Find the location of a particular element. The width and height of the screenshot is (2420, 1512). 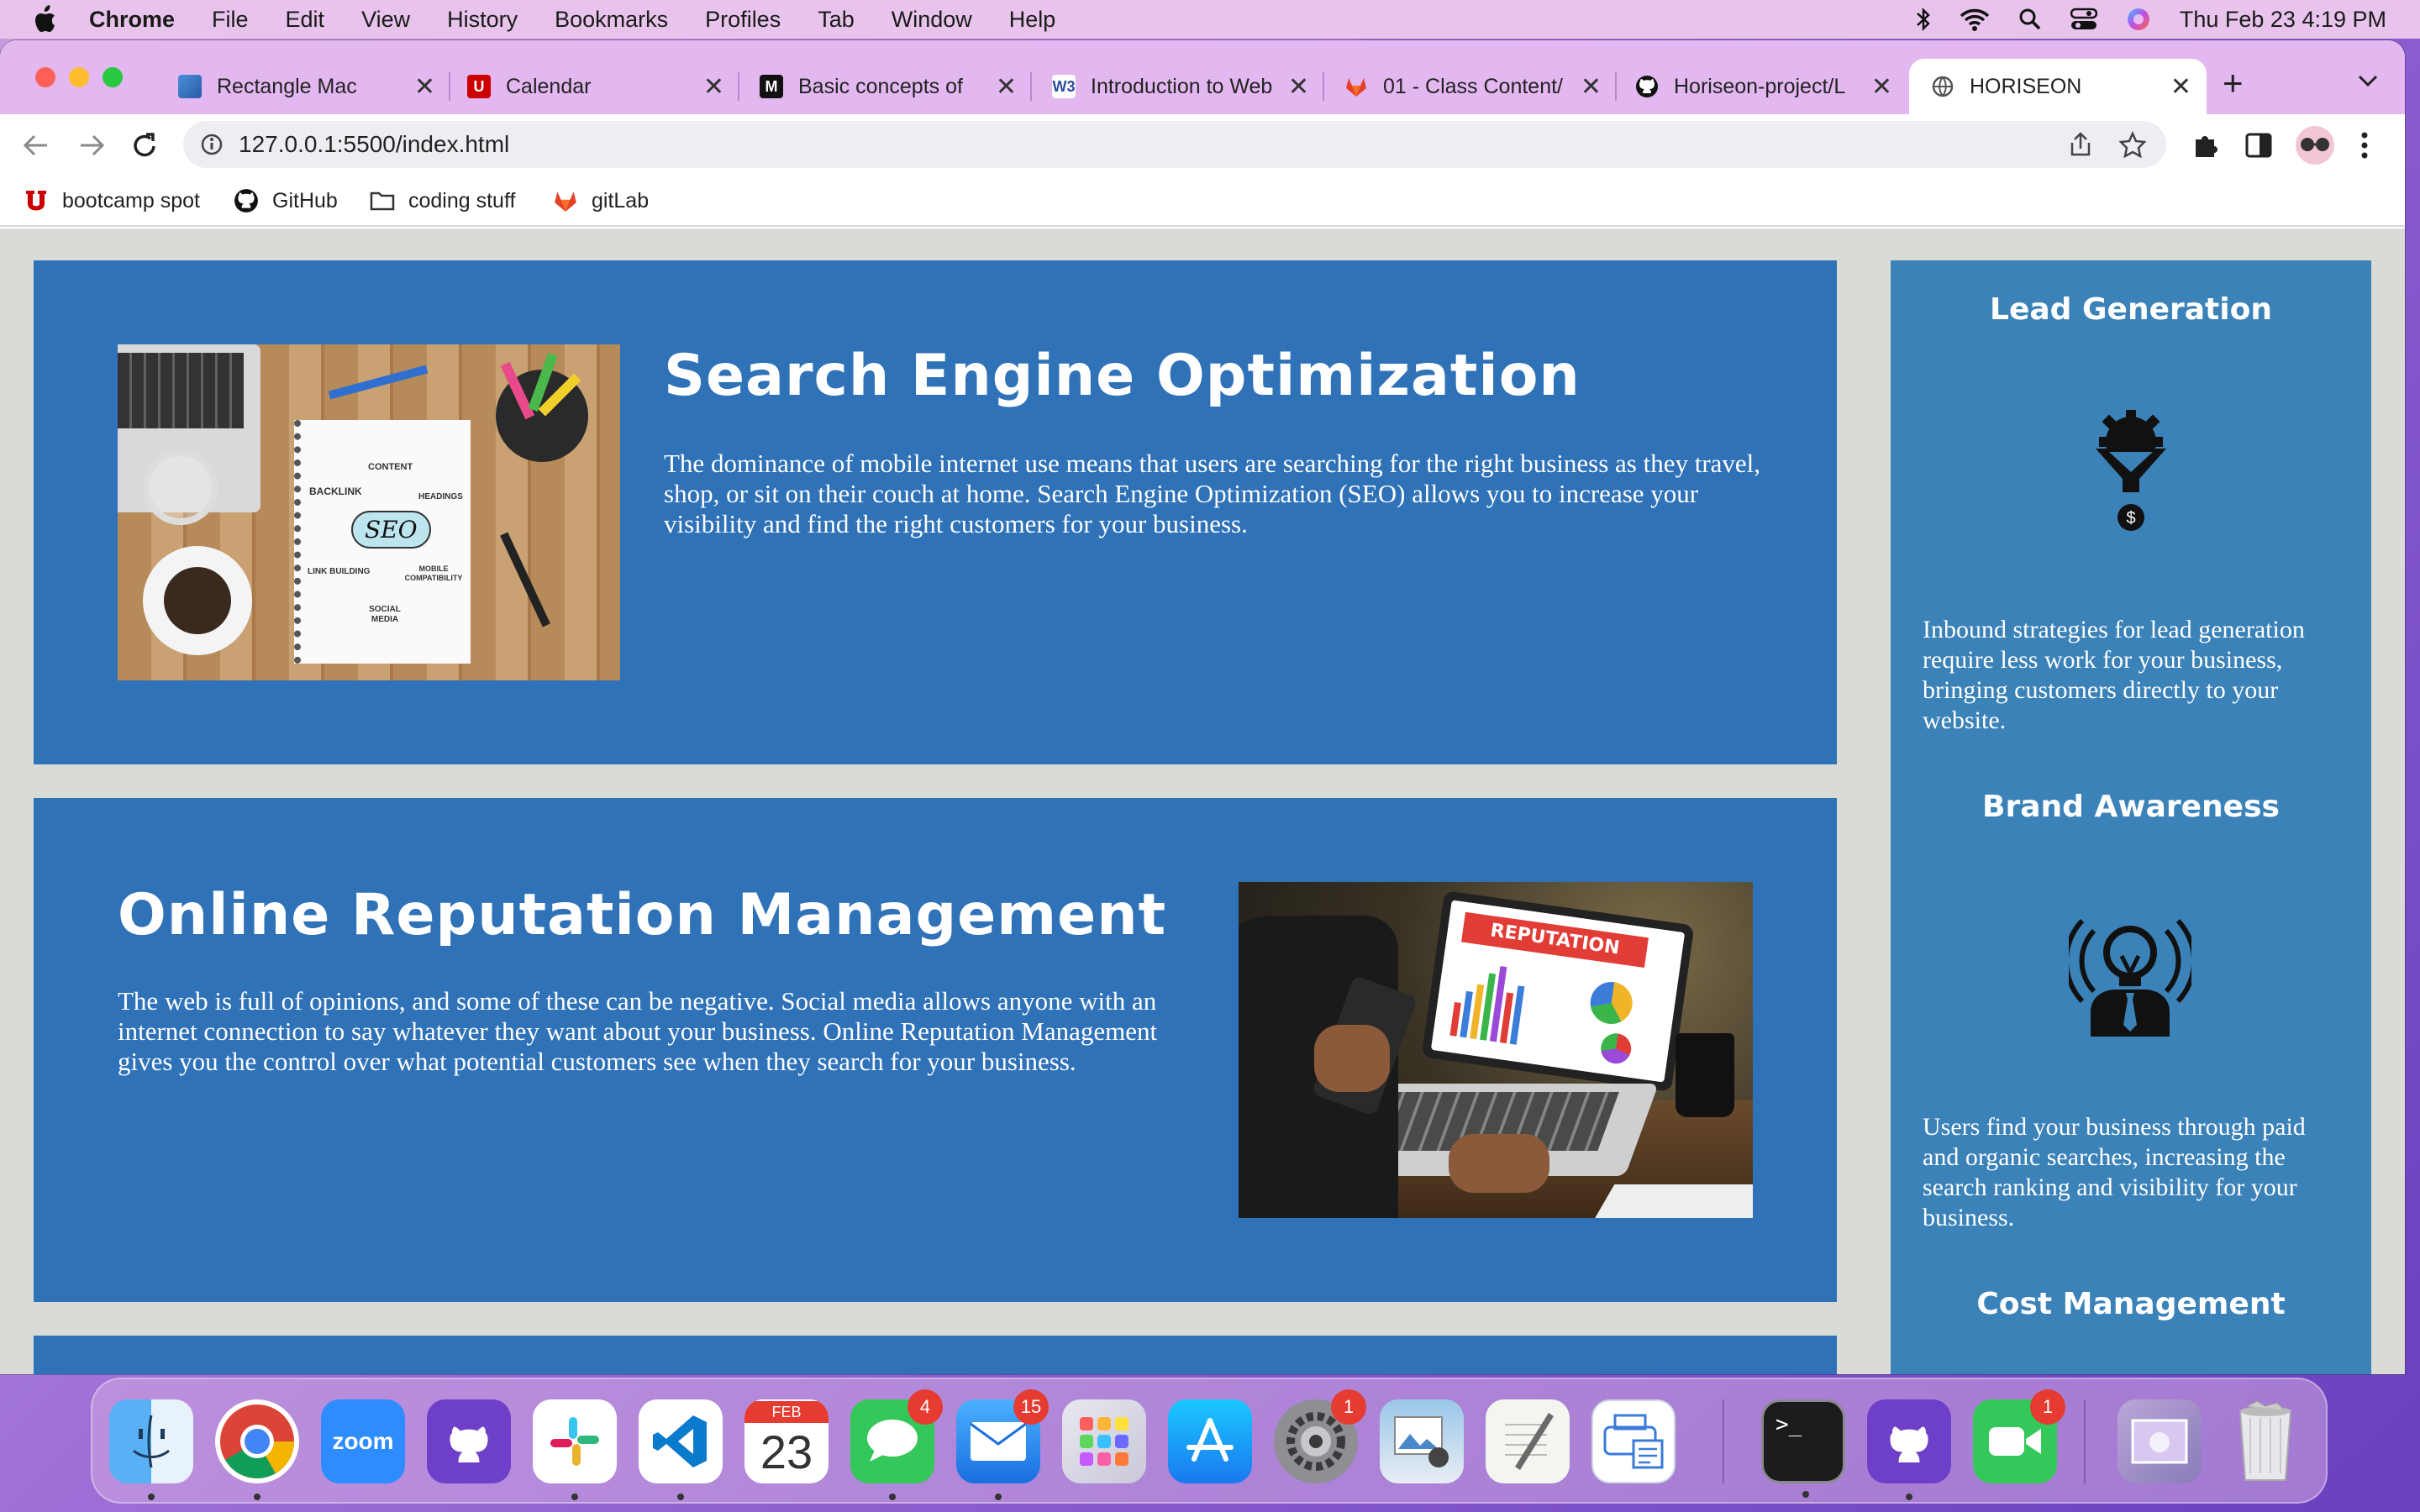

menu-history: History is located at coordinates (482, 20).